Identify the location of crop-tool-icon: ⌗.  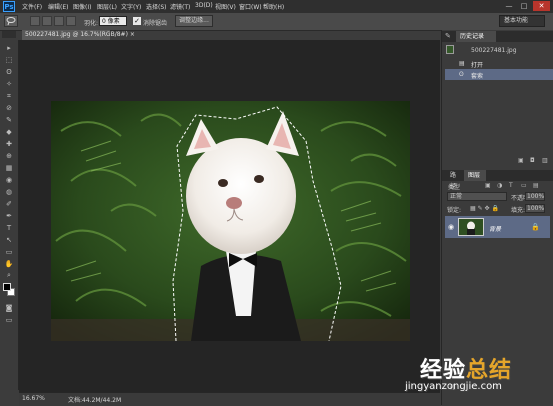
(9, 96).